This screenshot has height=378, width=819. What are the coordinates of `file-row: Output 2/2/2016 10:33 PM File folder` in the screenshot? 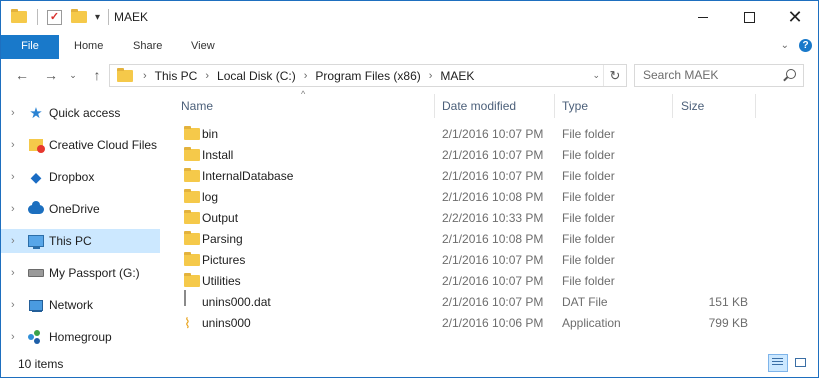 It's located at (463, 218).